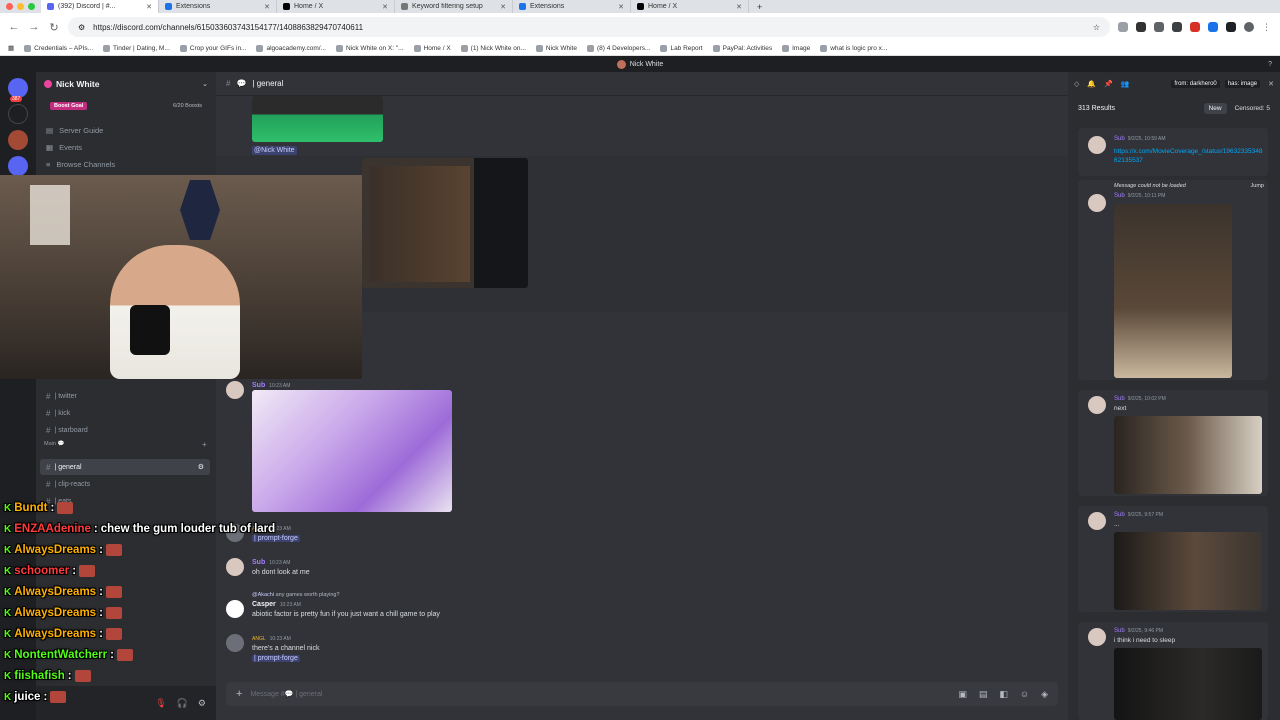 The height and width of the screenshot is (720, 1280). Describe the element at coordinates (1096, 27) in the screenshot. I see `bookmark-star-icon: ☆` at that location.